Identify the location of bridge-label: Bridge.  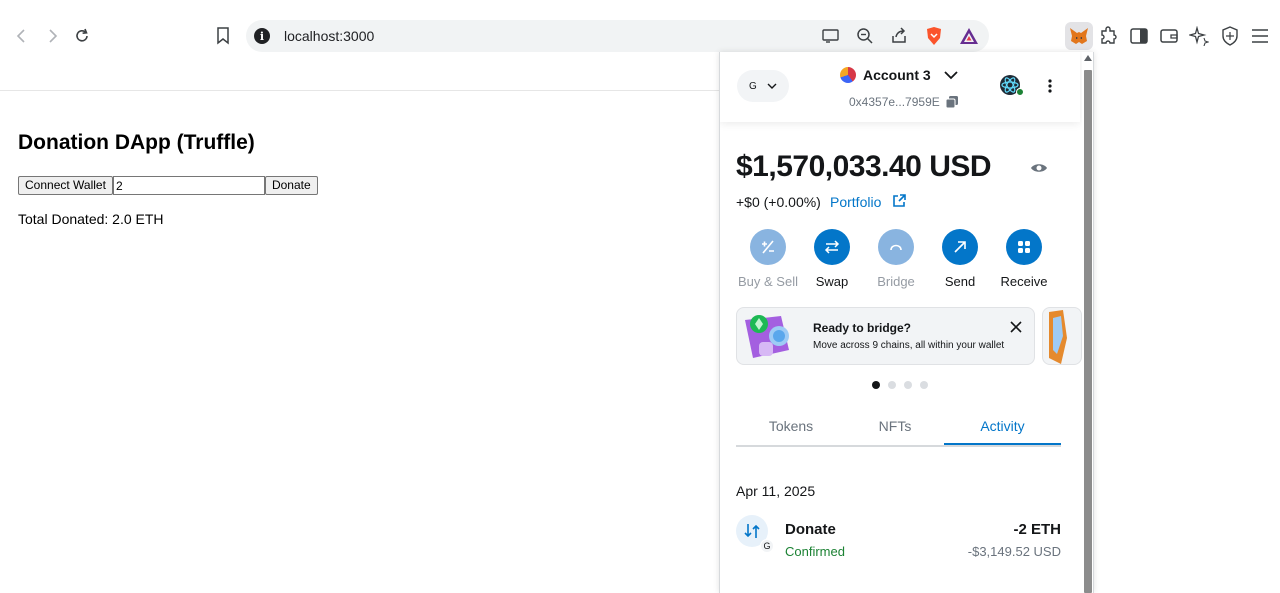
(896, 281).